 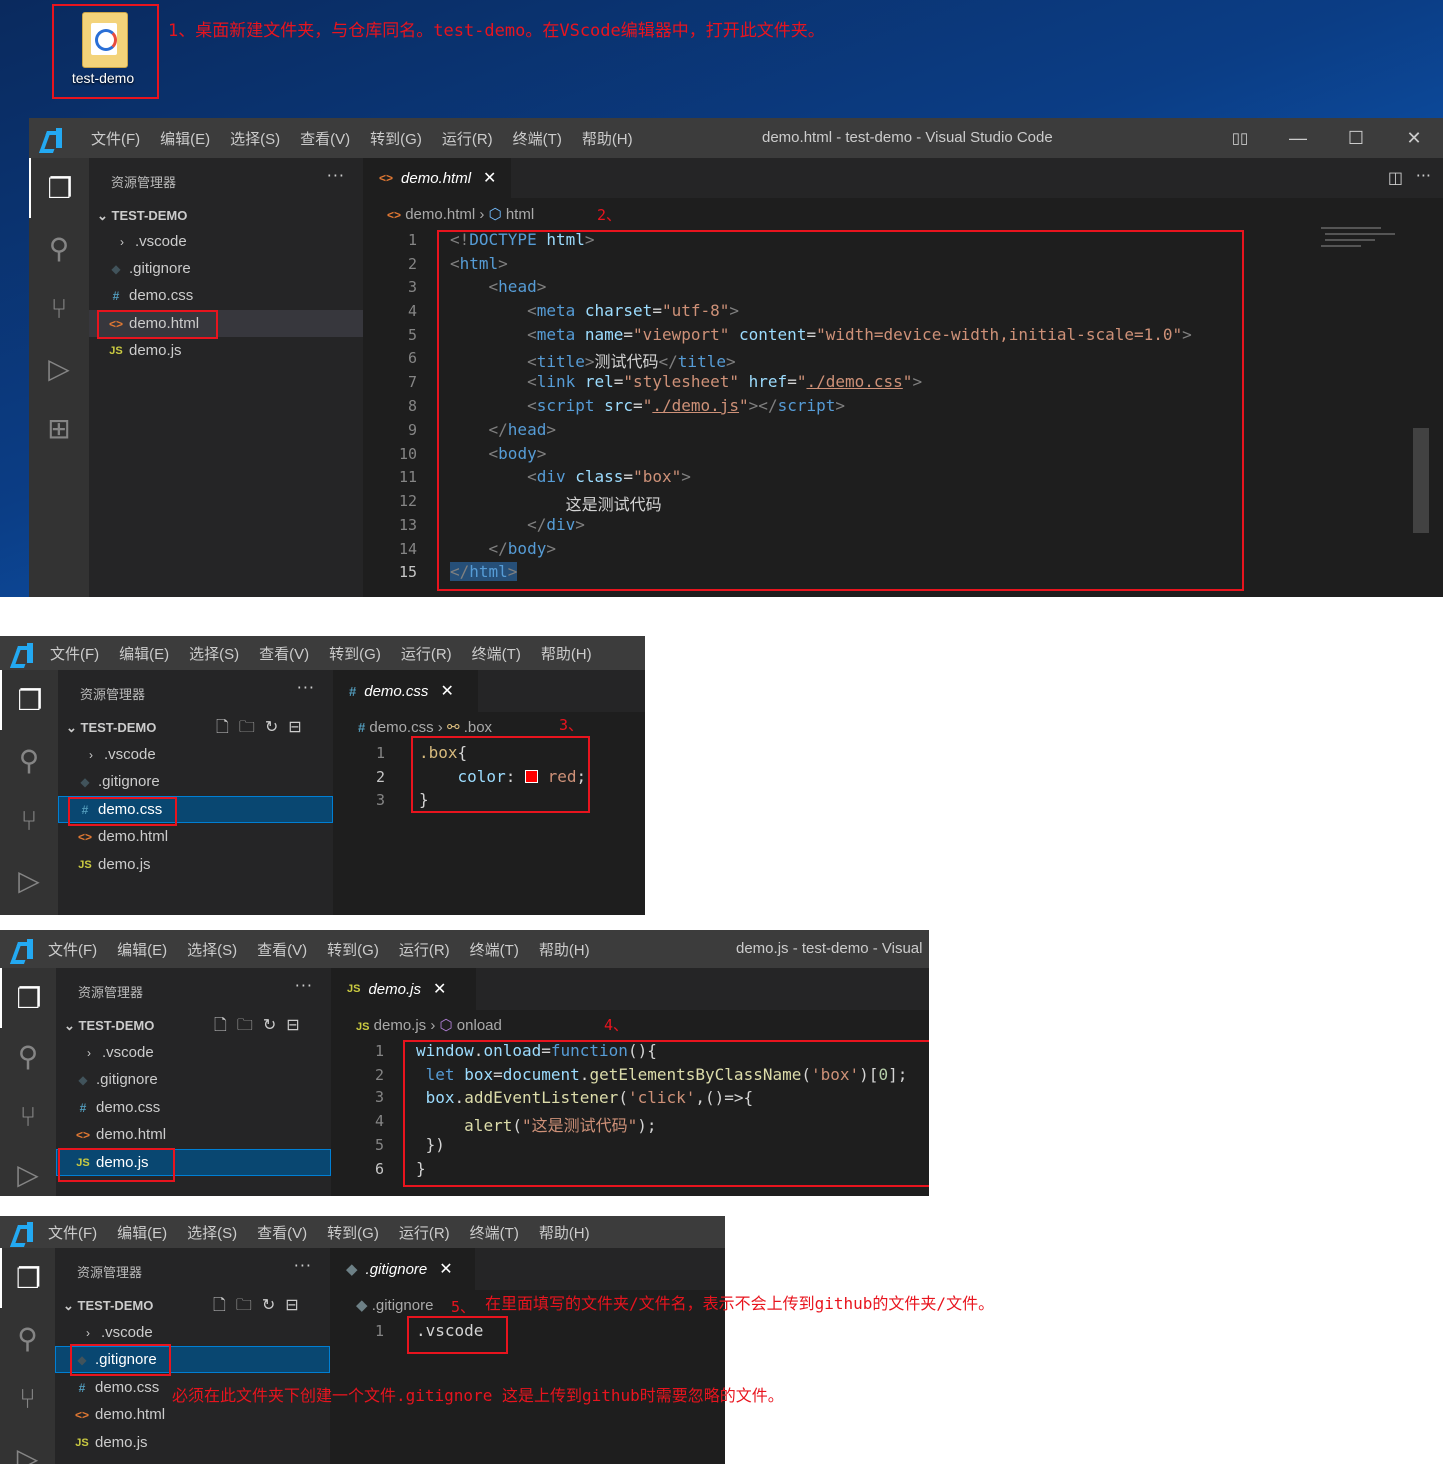 I want to click on layout-icon: ▯▯, so click(x=1240, y=138).